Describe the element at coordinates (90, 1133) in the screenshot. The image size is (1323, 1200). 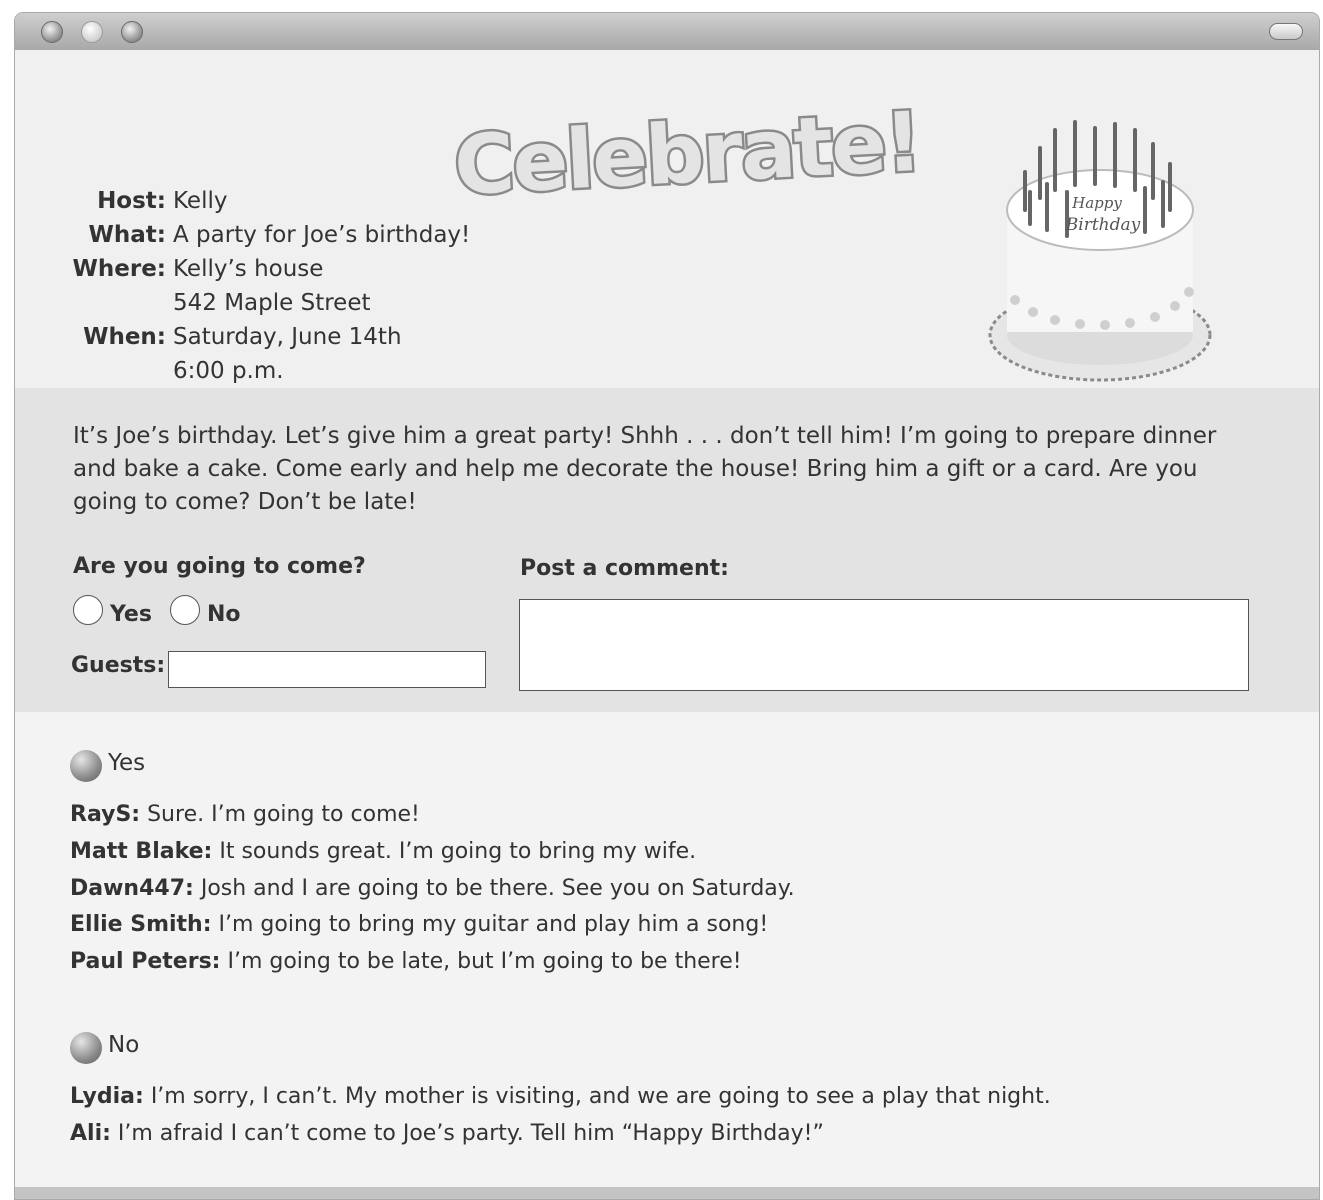
I see `comment-author: Ali:` at that location.